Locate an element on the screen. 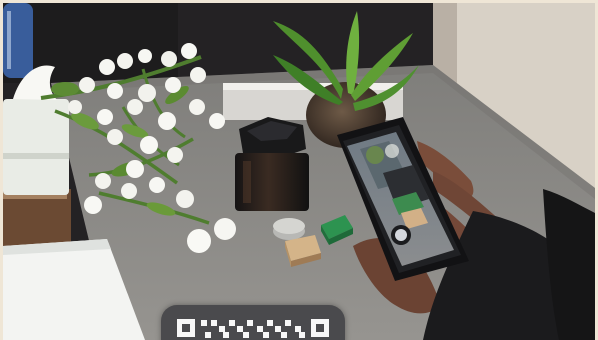 This screenshot has width=598, height=340. qr-code-badge is located at coordinates (253, 322).